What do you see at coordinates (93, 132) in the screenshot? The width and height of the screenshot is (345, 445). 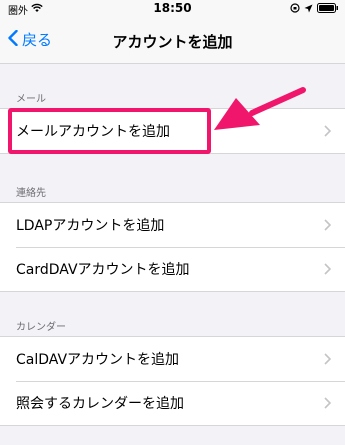 I see `row-label: メールアカウントを追加` at bounding box center [93, 132].